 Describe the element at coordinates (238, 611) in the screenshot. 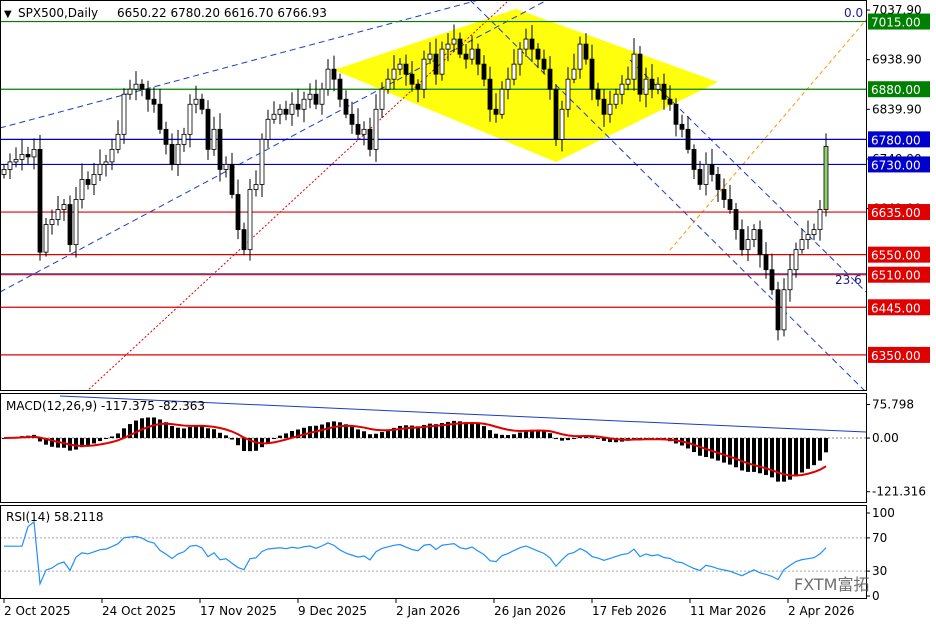

I see `time-tick-label: 17 Nov 2025` at that location.